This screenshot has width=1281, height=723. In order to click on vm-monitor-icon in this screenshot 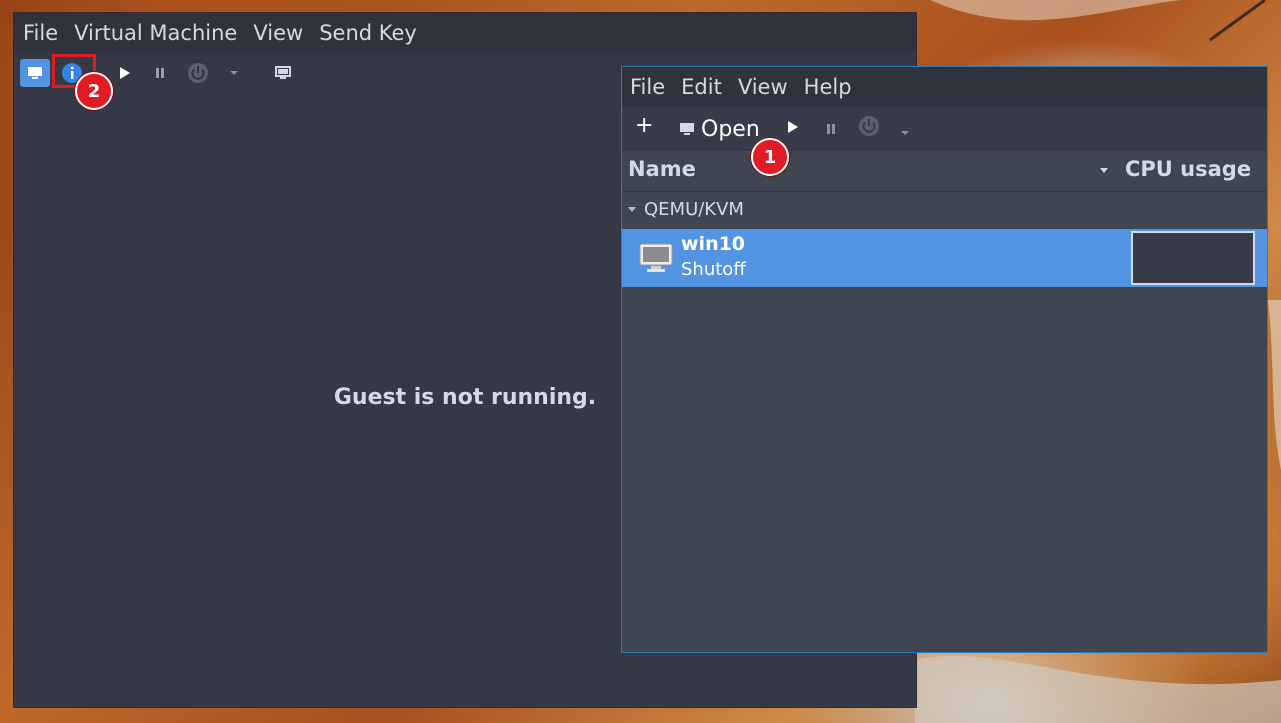, I will do `click(656, 257)`.